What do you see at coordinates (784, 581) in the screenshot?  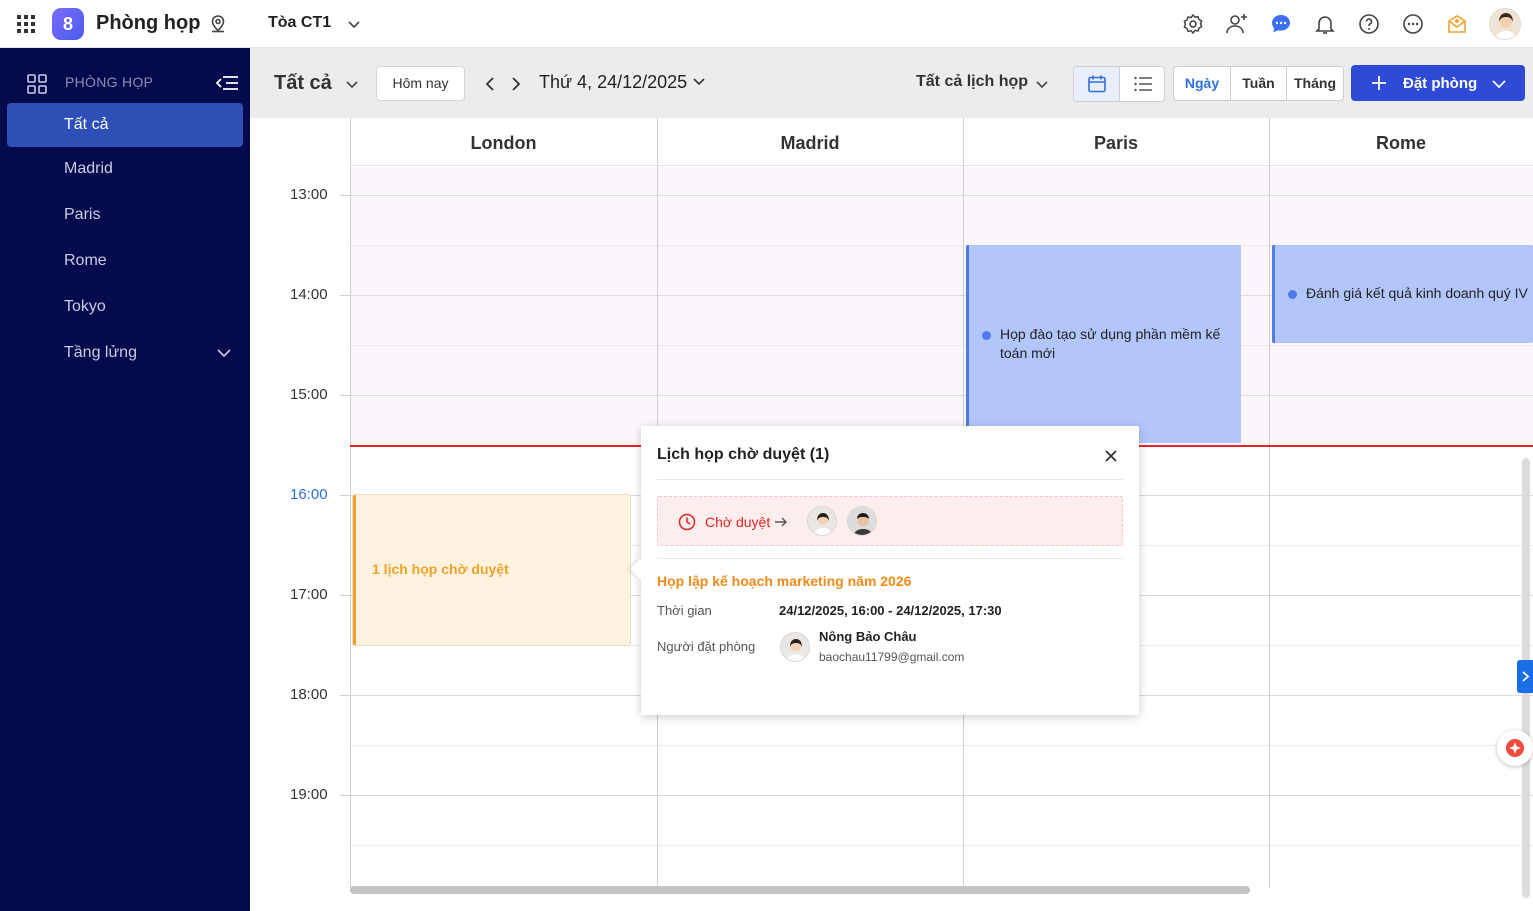 I see `meeting-title: Họp lập kế hoạch marketing năm 2026` at bounding box center [784, 581].